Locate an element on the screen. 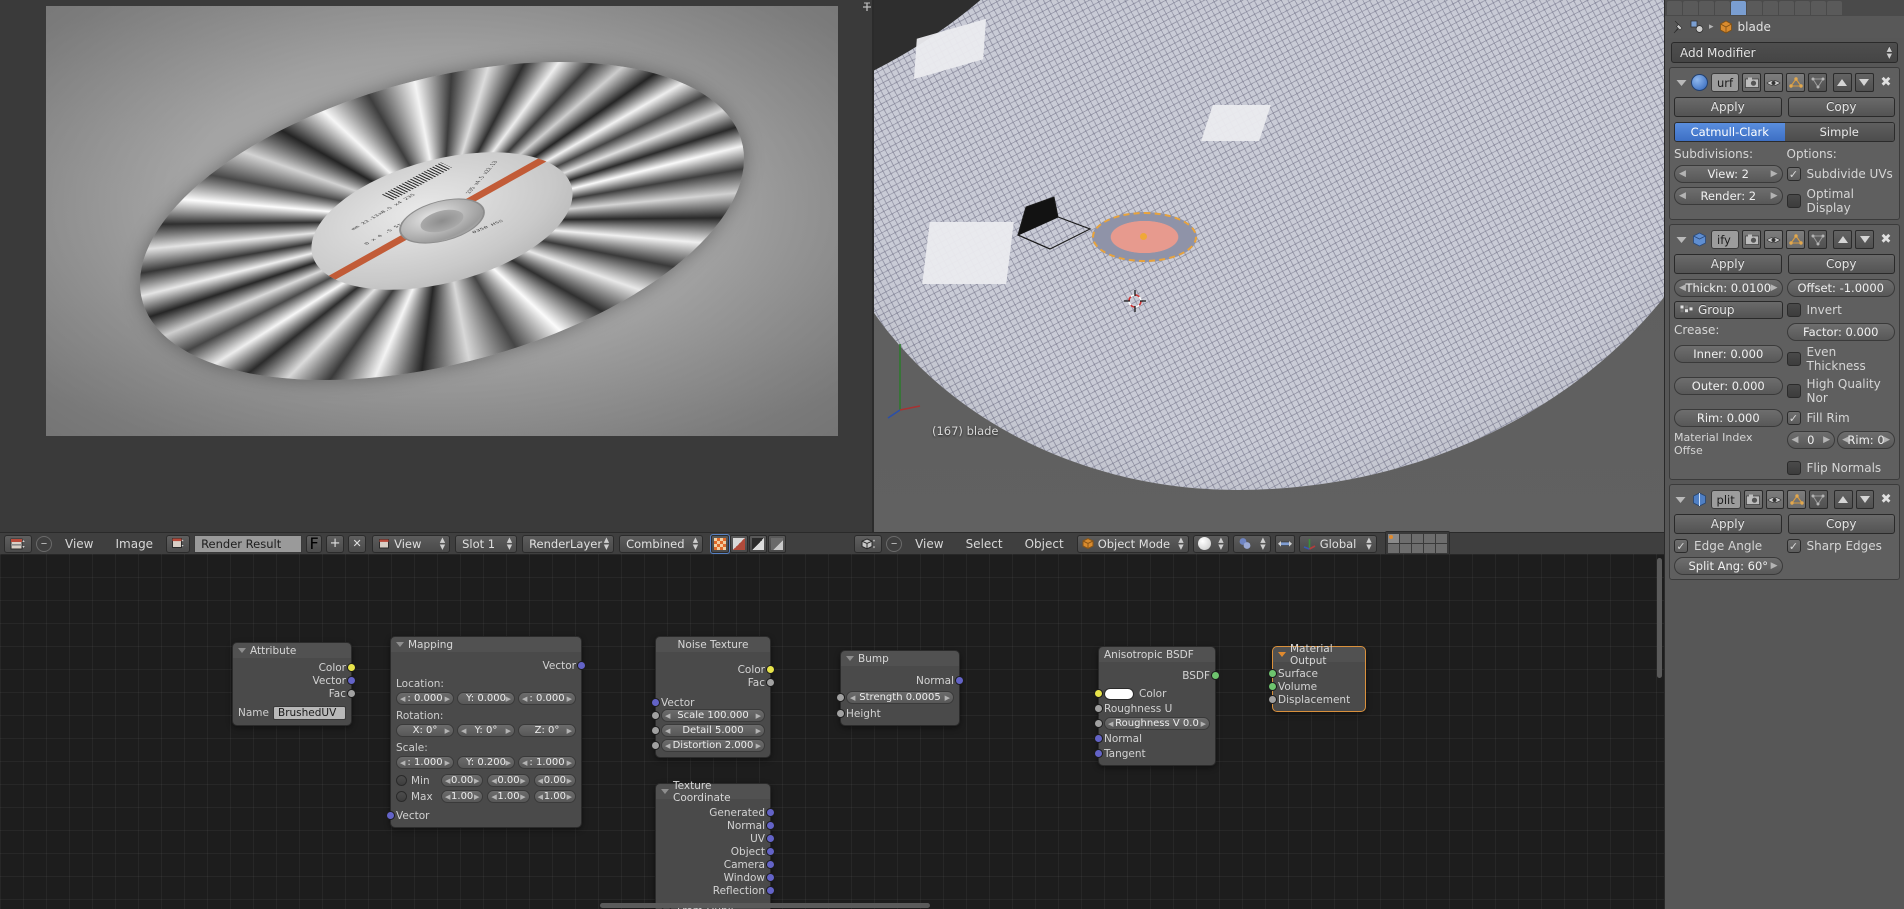 This screenshot has height=909, width=1904. pass-dropdown: Combined ▲ ▼ is located at coordinates (661, 543).